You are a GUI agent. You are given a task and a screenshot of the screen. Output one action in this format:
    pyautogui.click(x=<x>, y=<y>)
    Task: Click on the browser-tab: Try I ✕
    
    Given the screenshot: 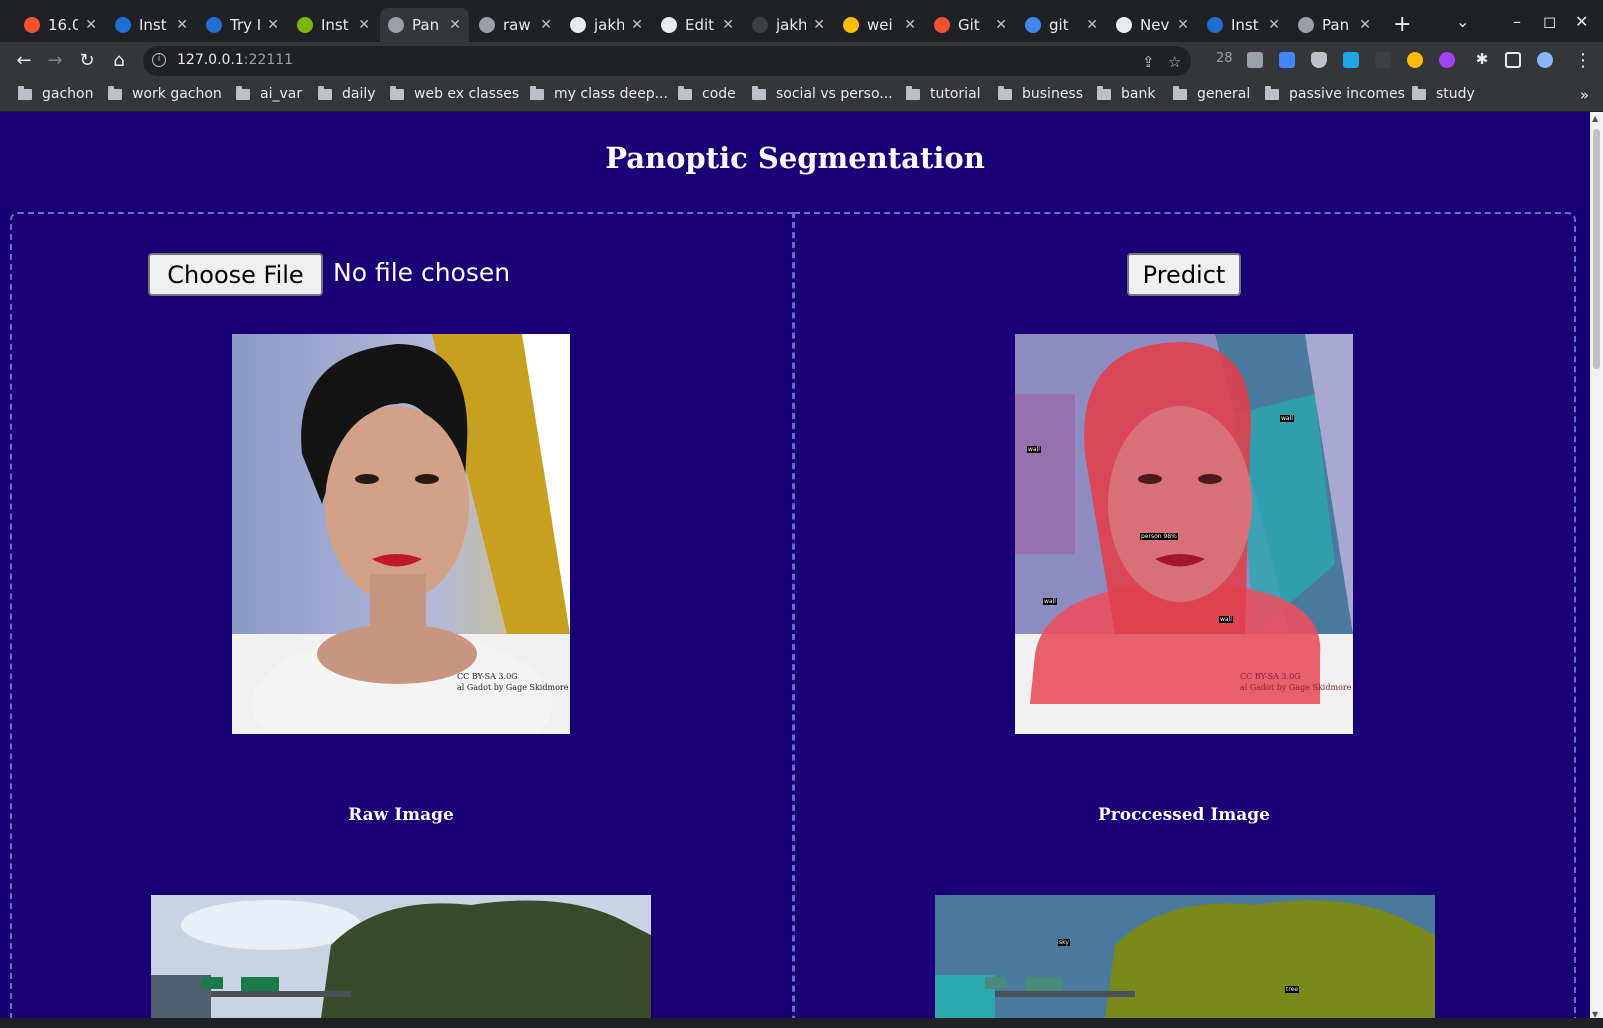 What is the action you would take?
    pyautogui.click(x=242, y=25)
    